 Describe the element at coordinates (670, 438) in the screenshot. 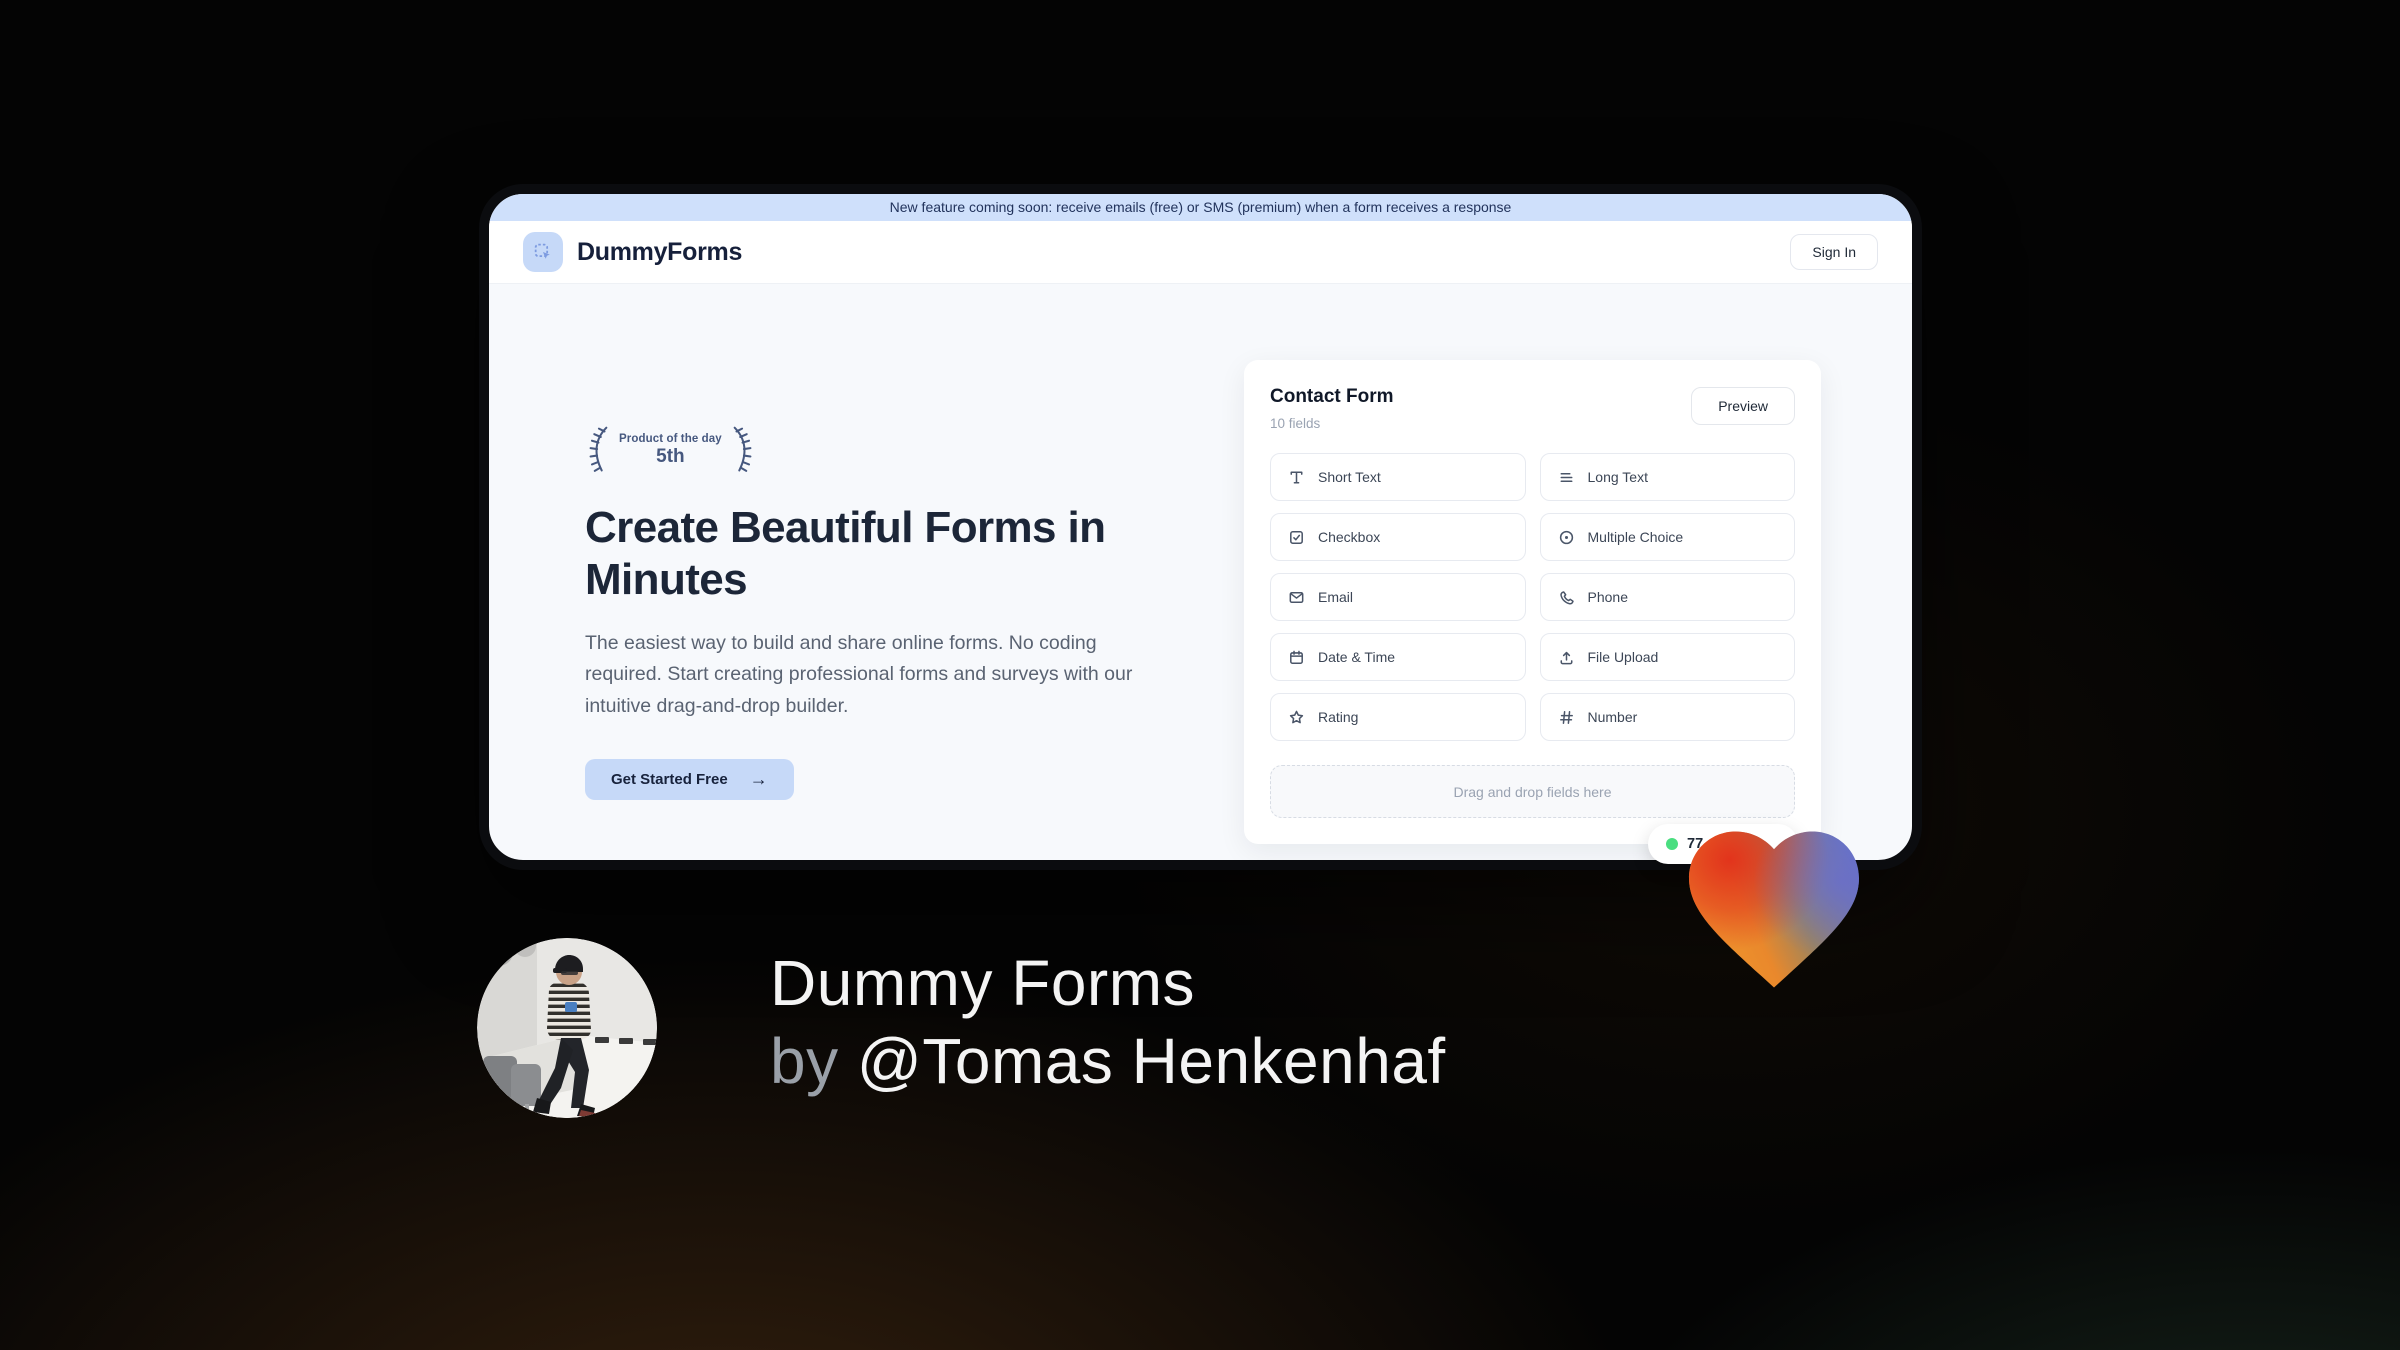

I see `award-title: Product of the day` at that location.